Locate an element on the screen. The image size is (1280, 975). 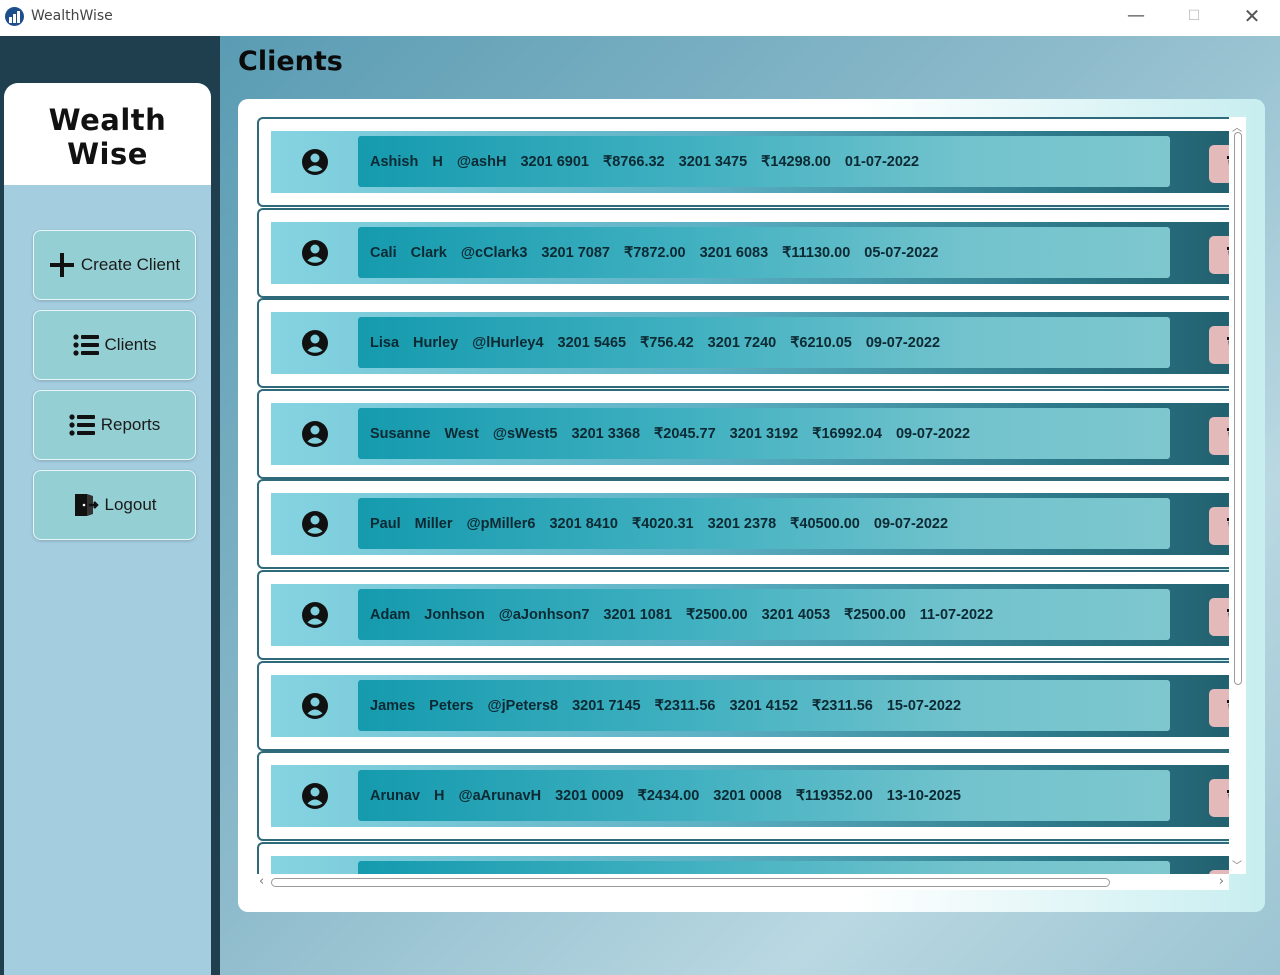
client-info is located at coordinates (764, 867).